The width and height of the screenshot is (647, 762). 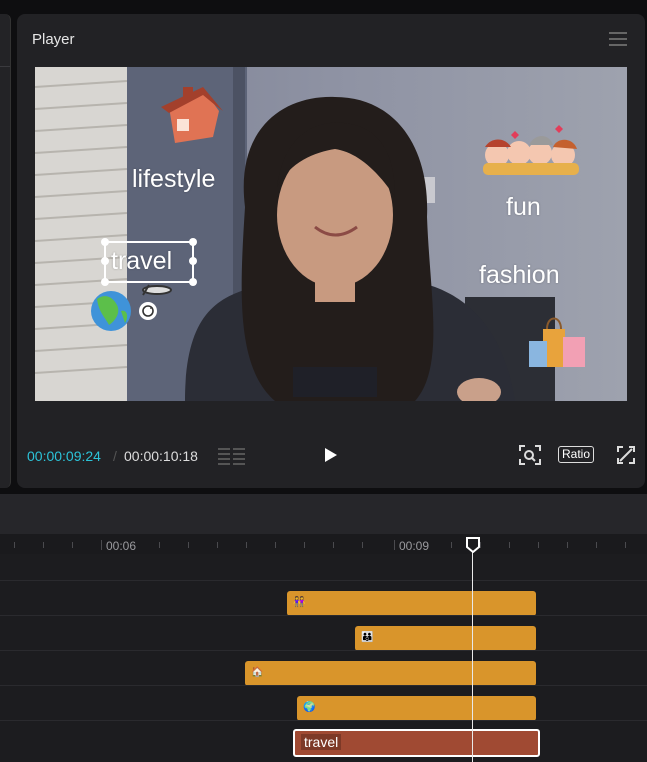 I want to click on timeline-ruler: 00:06 00:09, so click(x=323, y=544).